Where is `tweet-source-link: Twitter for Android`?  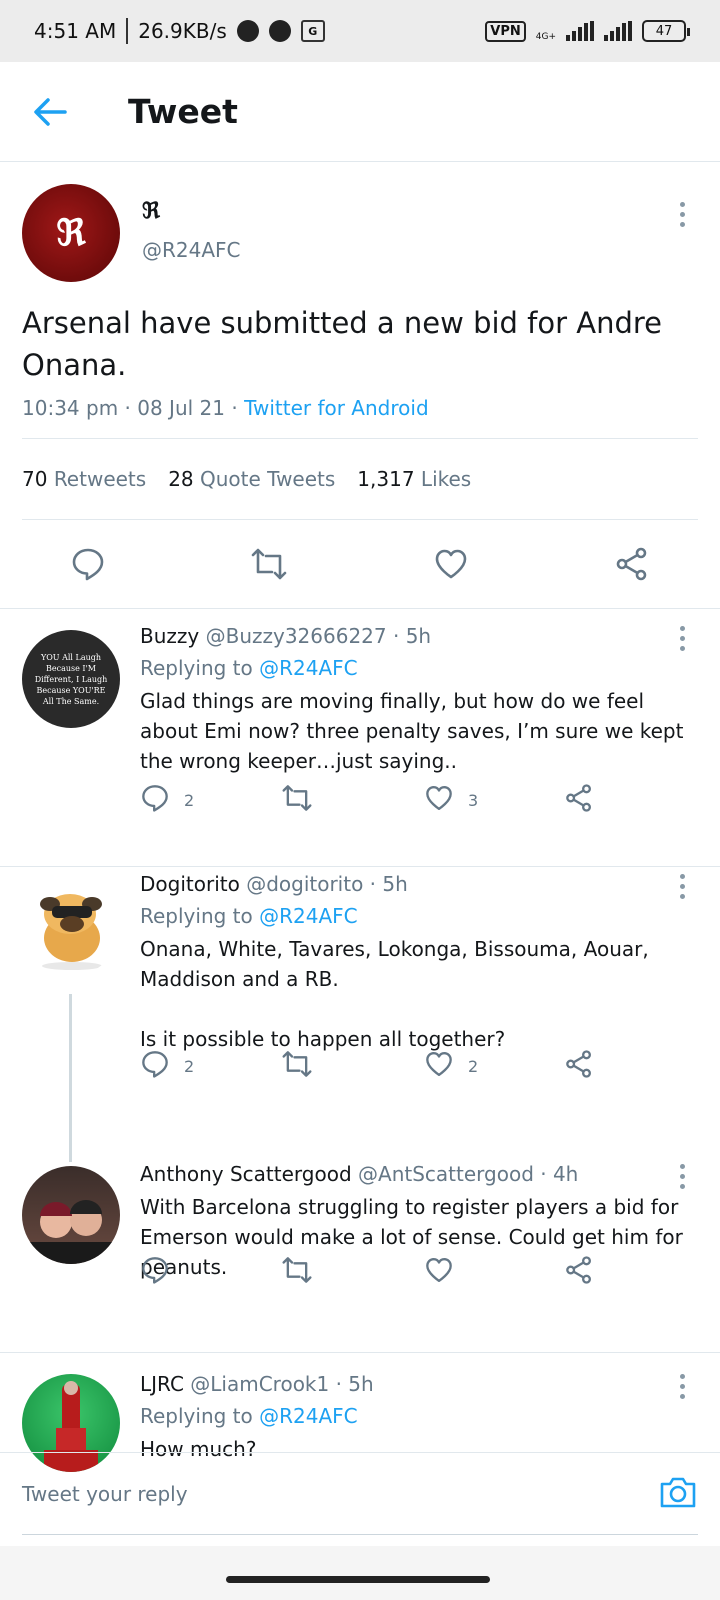 tweet-source-link: Twitter for Android is located at coordinates (336, 408).